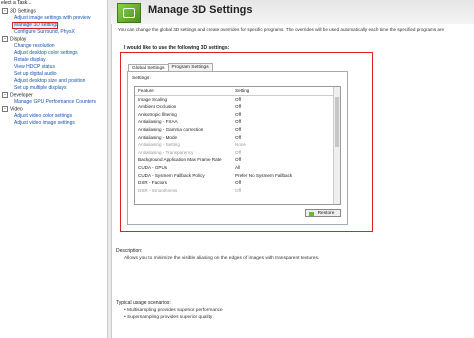 This screenshot has height=338, width=474. Describe the element at coordinates (49, 74) in the screenshot. I see `tree-item-digital-audio: Set up digital audio` at that location.